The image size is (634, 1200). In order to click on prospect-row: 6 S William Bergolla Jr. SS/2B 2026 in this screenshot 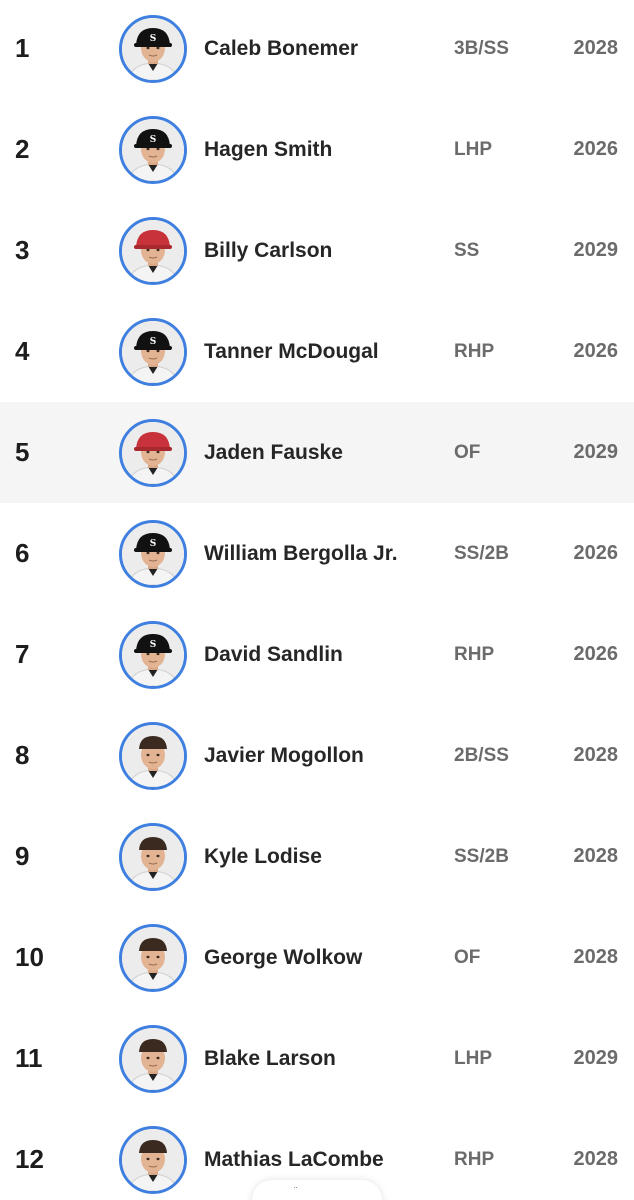, I will do `click(317, 553)`.